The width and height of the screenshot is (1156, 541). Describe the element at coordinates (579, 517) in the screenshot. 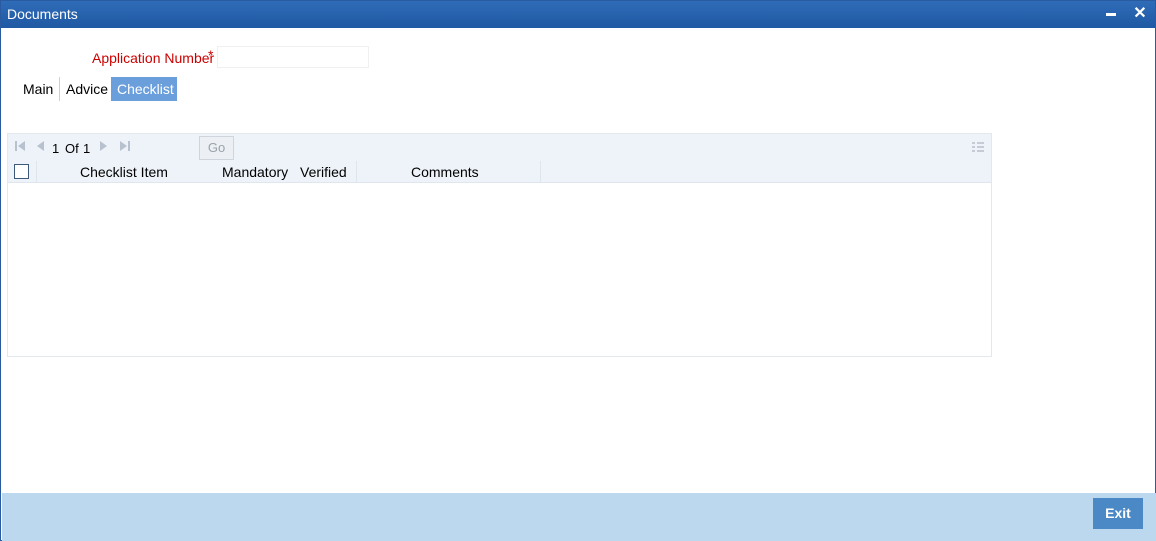

I see `footer-bar: Exit` at that location.